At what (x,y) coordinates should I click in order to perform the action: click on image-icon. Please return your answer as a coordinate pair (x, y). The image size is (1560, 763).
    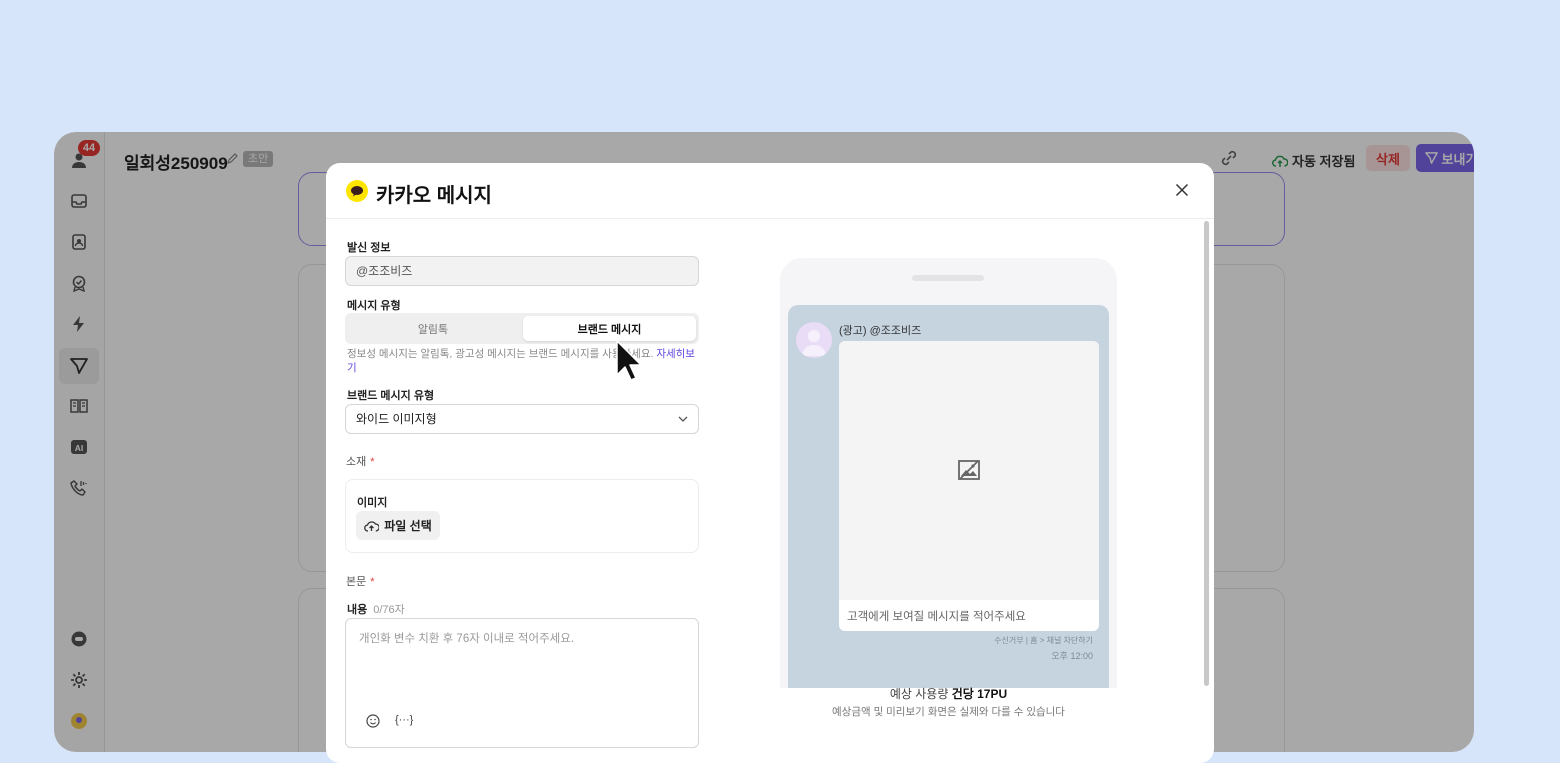
    Looking at the image, I should click on (969, 470).